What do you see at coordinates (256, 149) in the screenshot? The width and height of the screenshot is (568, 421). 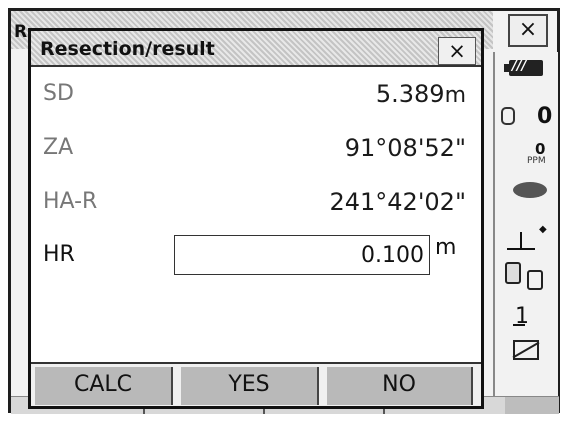 I see `za-row: ZA 91°08'52"` at bounding box center [256, 149].